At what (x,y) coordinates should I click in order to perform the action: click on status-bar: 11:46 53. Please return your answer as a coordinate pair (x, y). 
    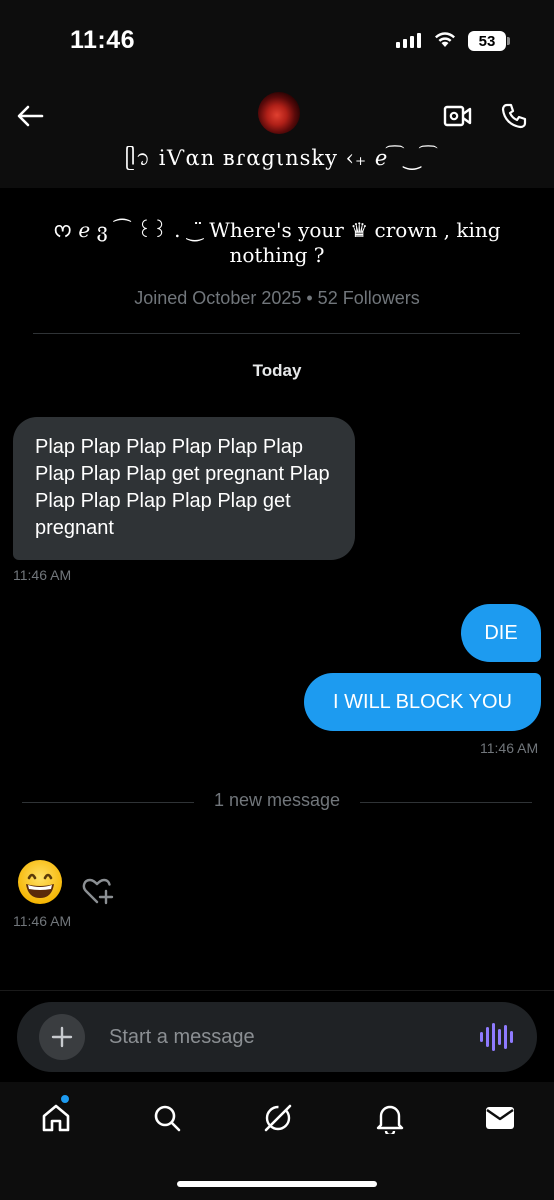
    Looking at the image, I should click on (277, 42).